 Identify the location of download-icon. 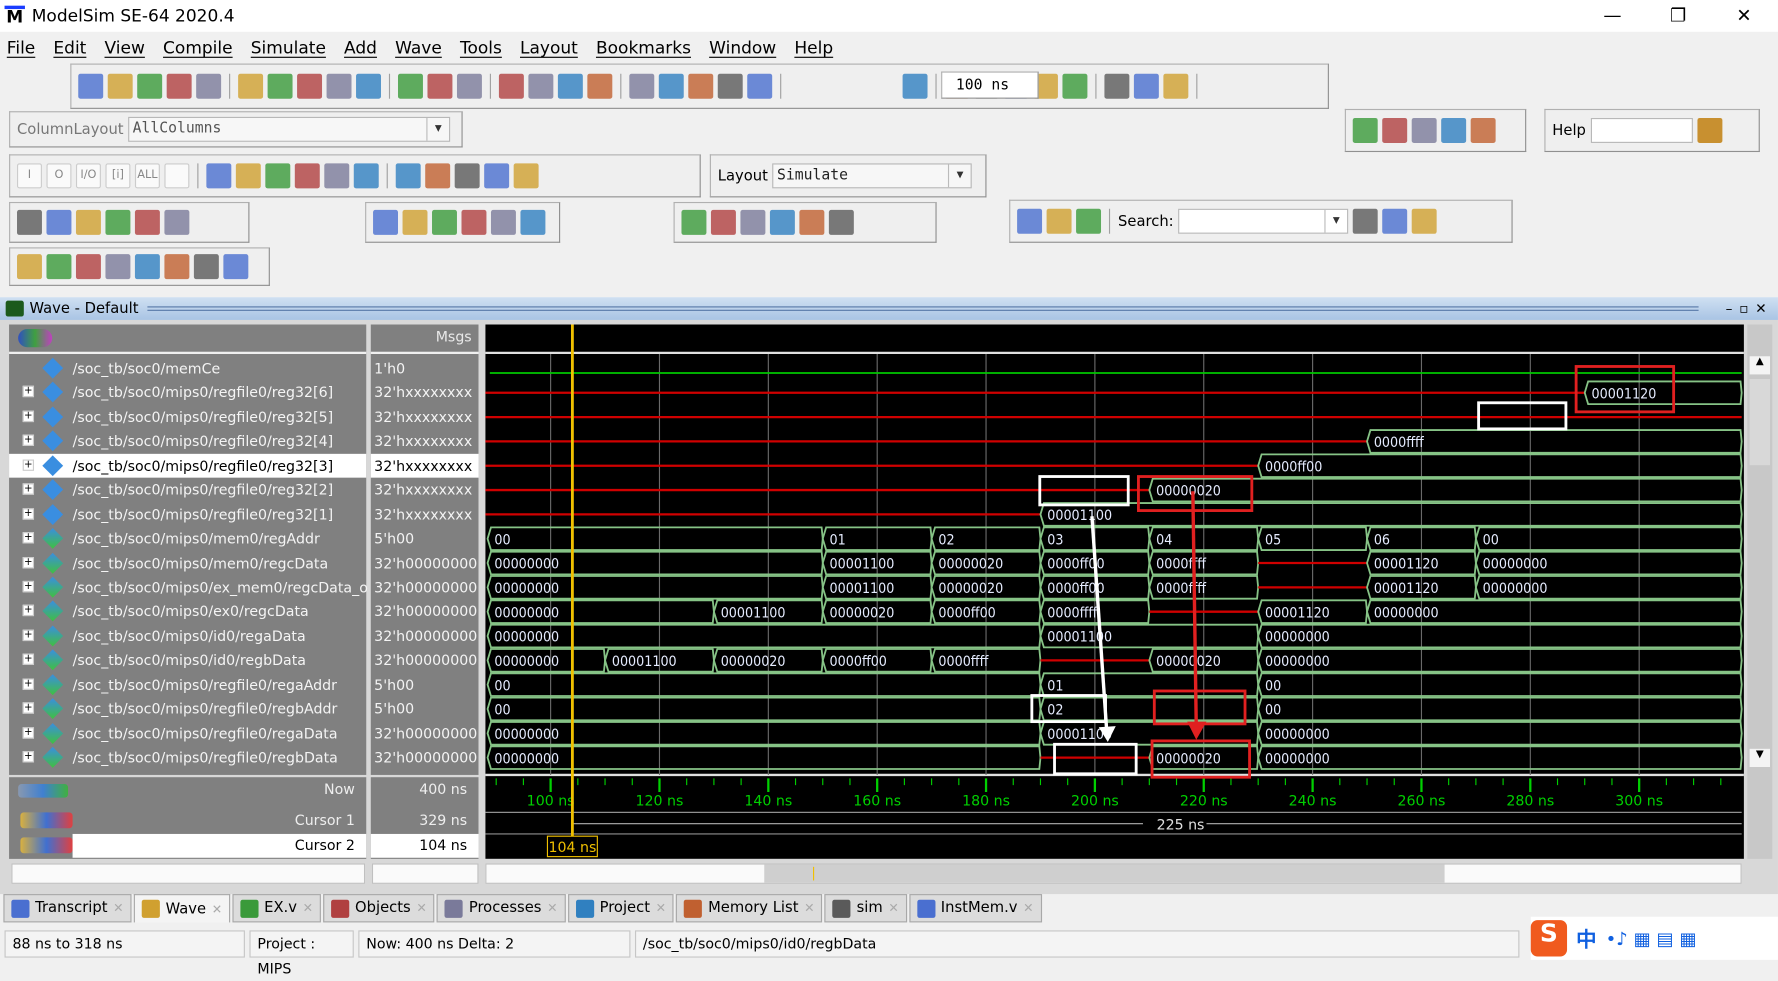
(1365, 130).